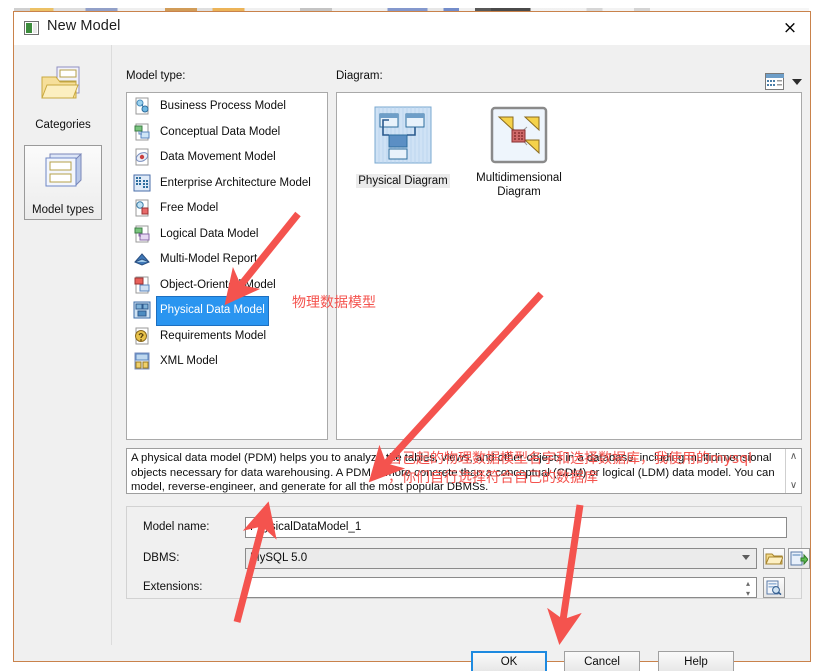 The image size is (823, 671). Describe the element at coordinates (142, 157) in the screenshot. I see `data-movement-icon` at that location.